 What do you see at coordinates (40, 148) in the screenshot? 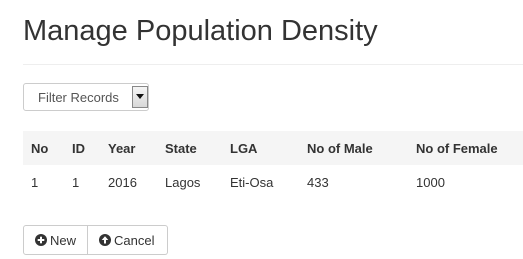
I see `column-header-no: No` at bounding box center [40, 148].